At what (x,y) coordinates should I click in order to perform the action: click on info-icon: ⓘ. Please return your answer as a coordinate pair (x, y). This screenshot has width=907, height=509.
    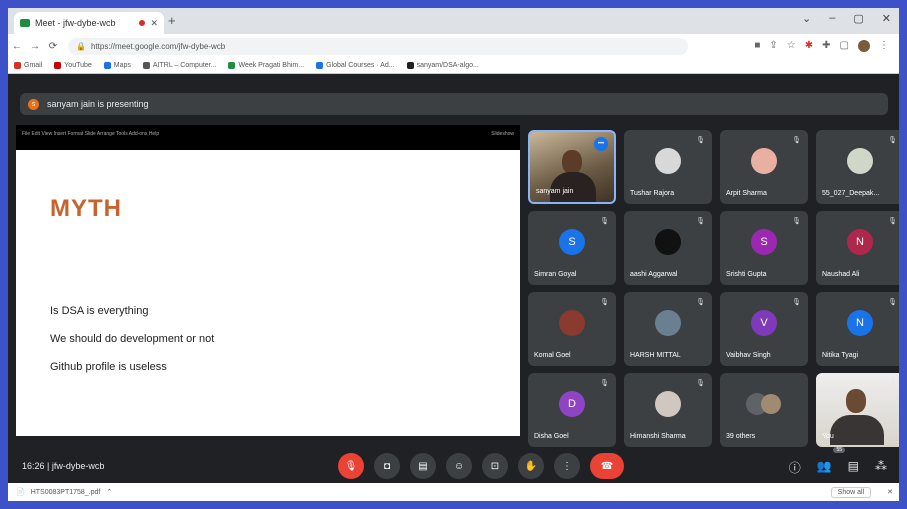
    Looking at the image, I should click on (795, 467).